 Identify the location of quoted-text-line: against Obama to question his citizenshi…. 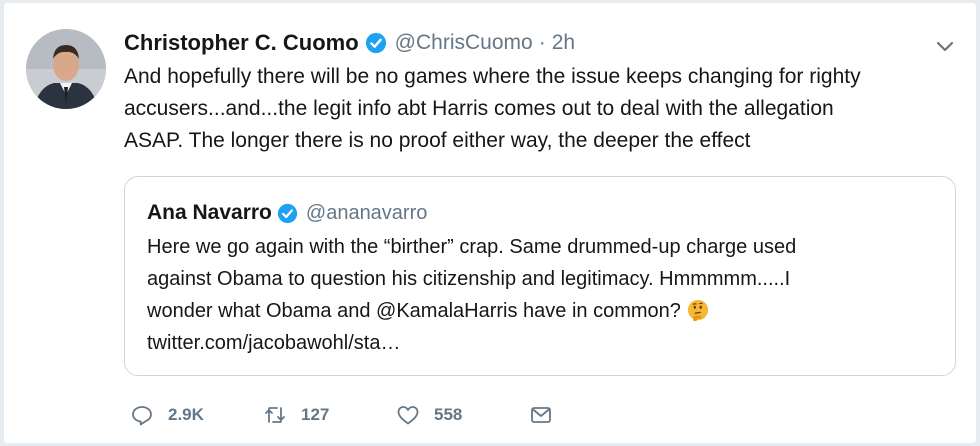
(469, 279).